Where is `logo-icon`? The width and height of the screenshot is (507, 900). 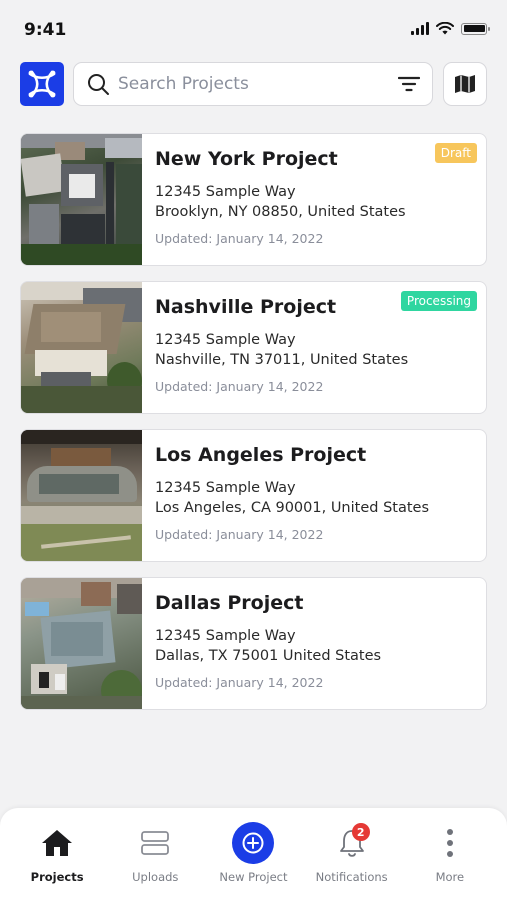 logo-icon is located at coordinates (42, 84).